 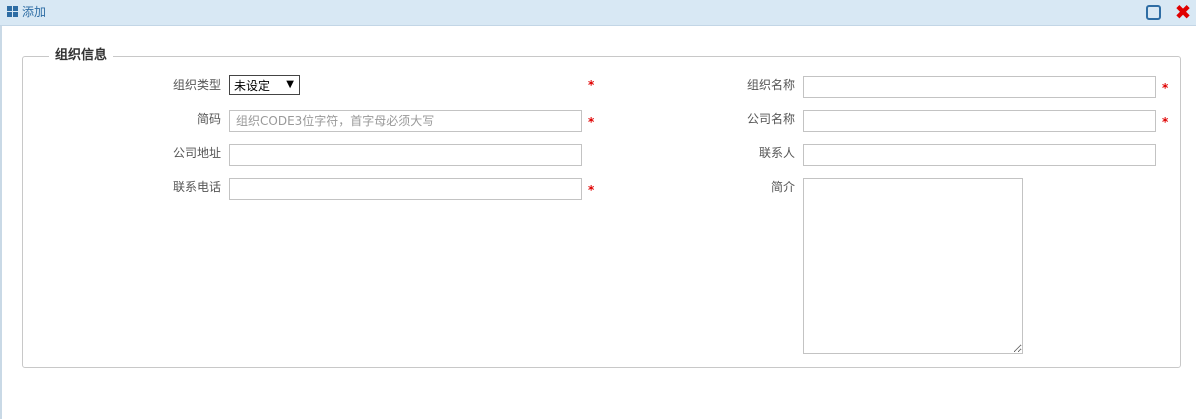 I want to click on company-name-input, so click(x=979, y=121).